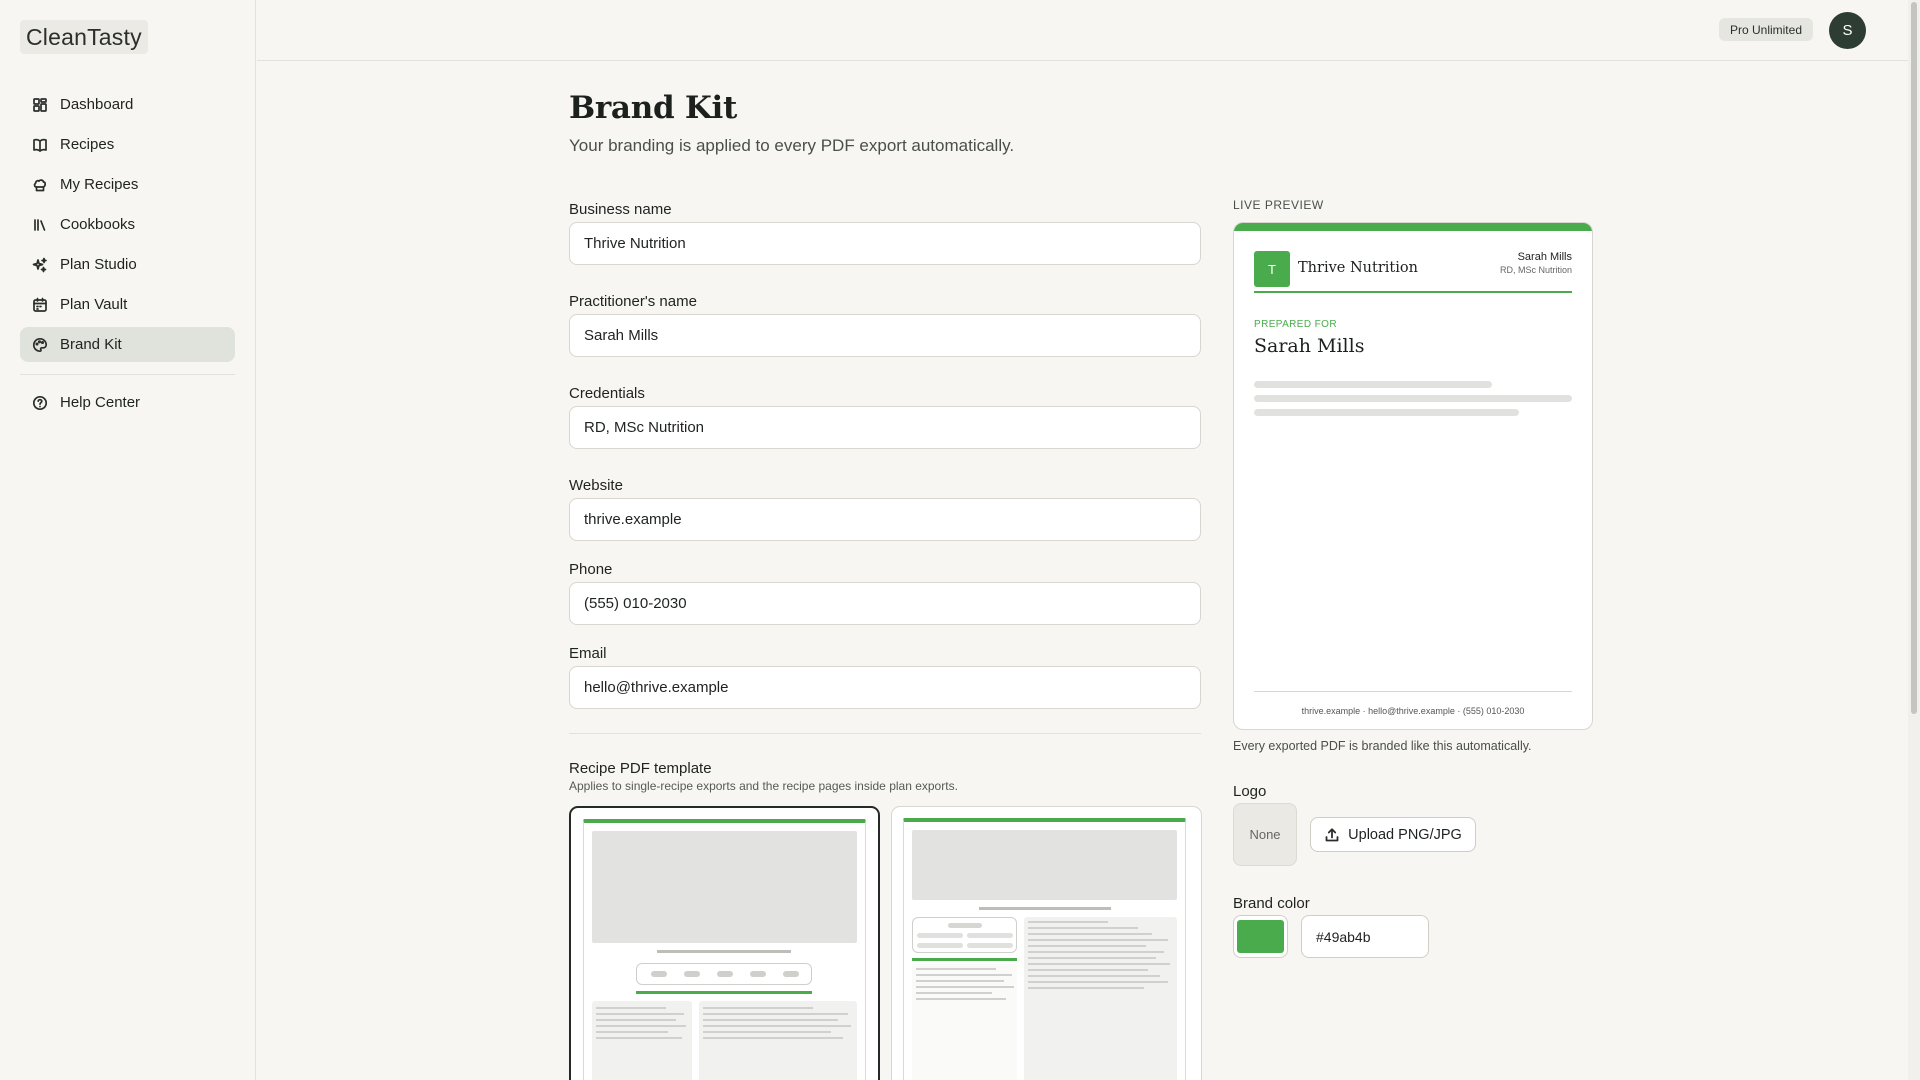 This screenshot has height=1080, width=1920. Describe the element at coordinates (640, 768) in the screenshot. I see `template-title: Recipe PDF template` at that location.